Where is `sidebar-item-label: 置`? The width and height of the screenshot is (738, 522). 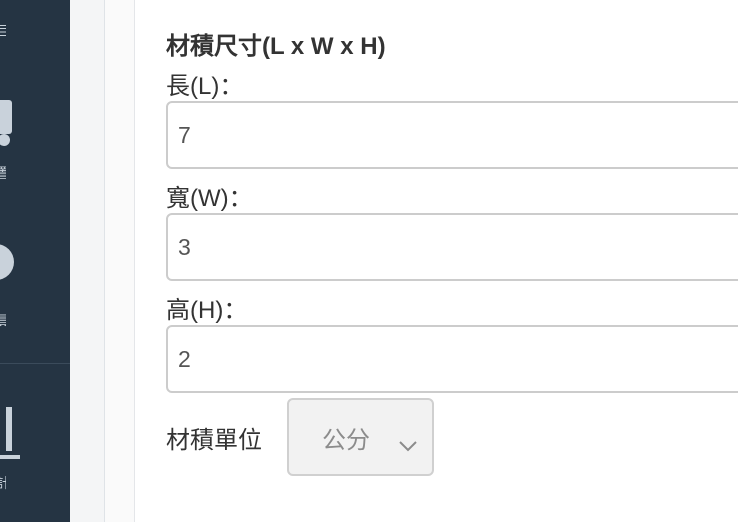
sidebar-item-label: 置 is located at coordinates (3, 173).